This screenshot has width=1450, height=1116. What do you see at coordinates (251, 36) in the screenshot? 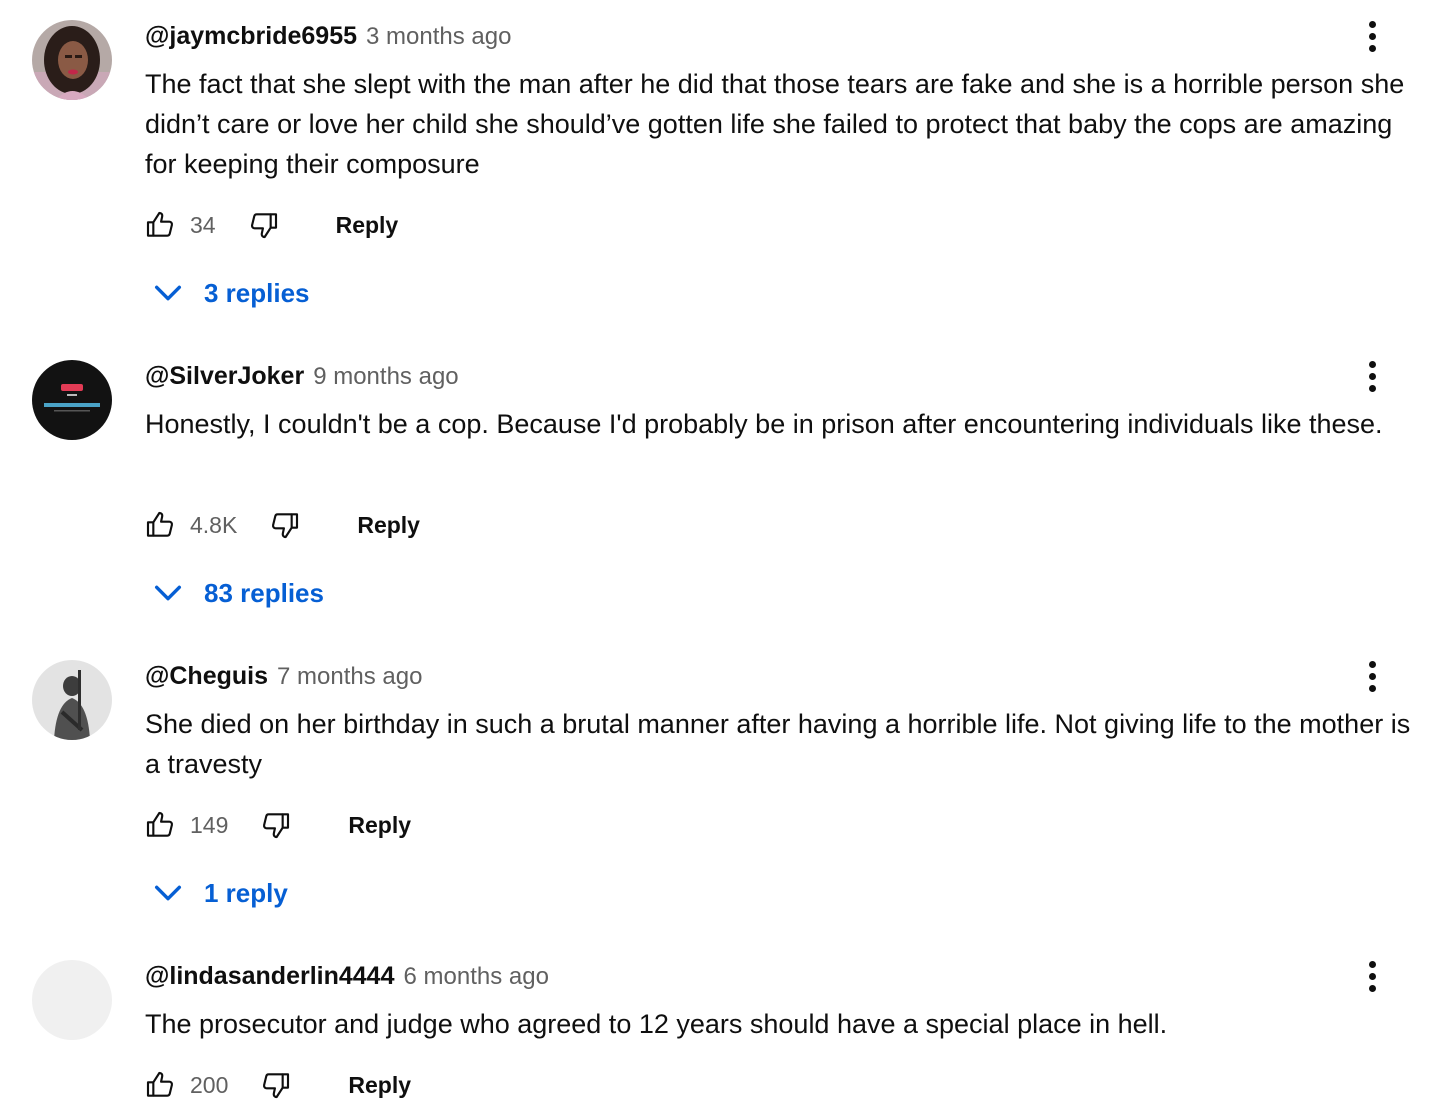
I see `author-name: @jaymcbride6955` at bounding box center [251, 36].